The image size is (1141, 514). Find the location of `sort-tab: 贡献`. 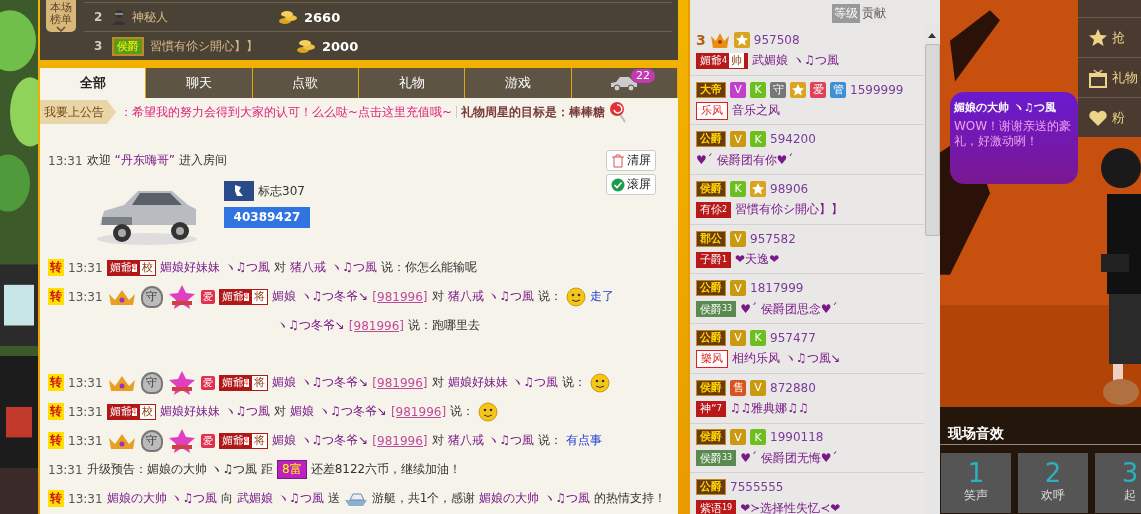

sort-tab: 贡献 is located at coordinates (874, 13).